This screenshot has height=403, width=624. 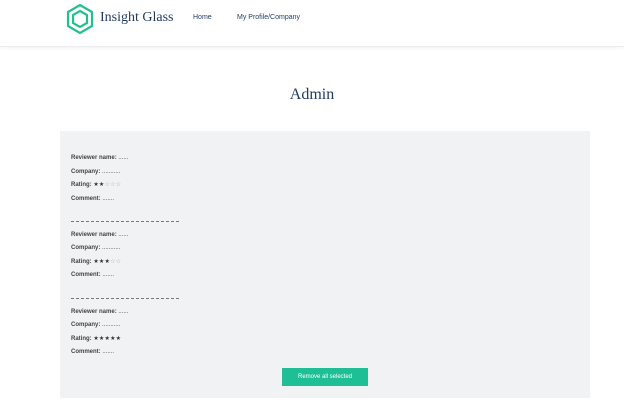 What do you see at coordinates (312, 23) in the screenshot?
I see `top-nav-bar: Insight Glass Home My Profile/Company` at bounding box center [312, 23].